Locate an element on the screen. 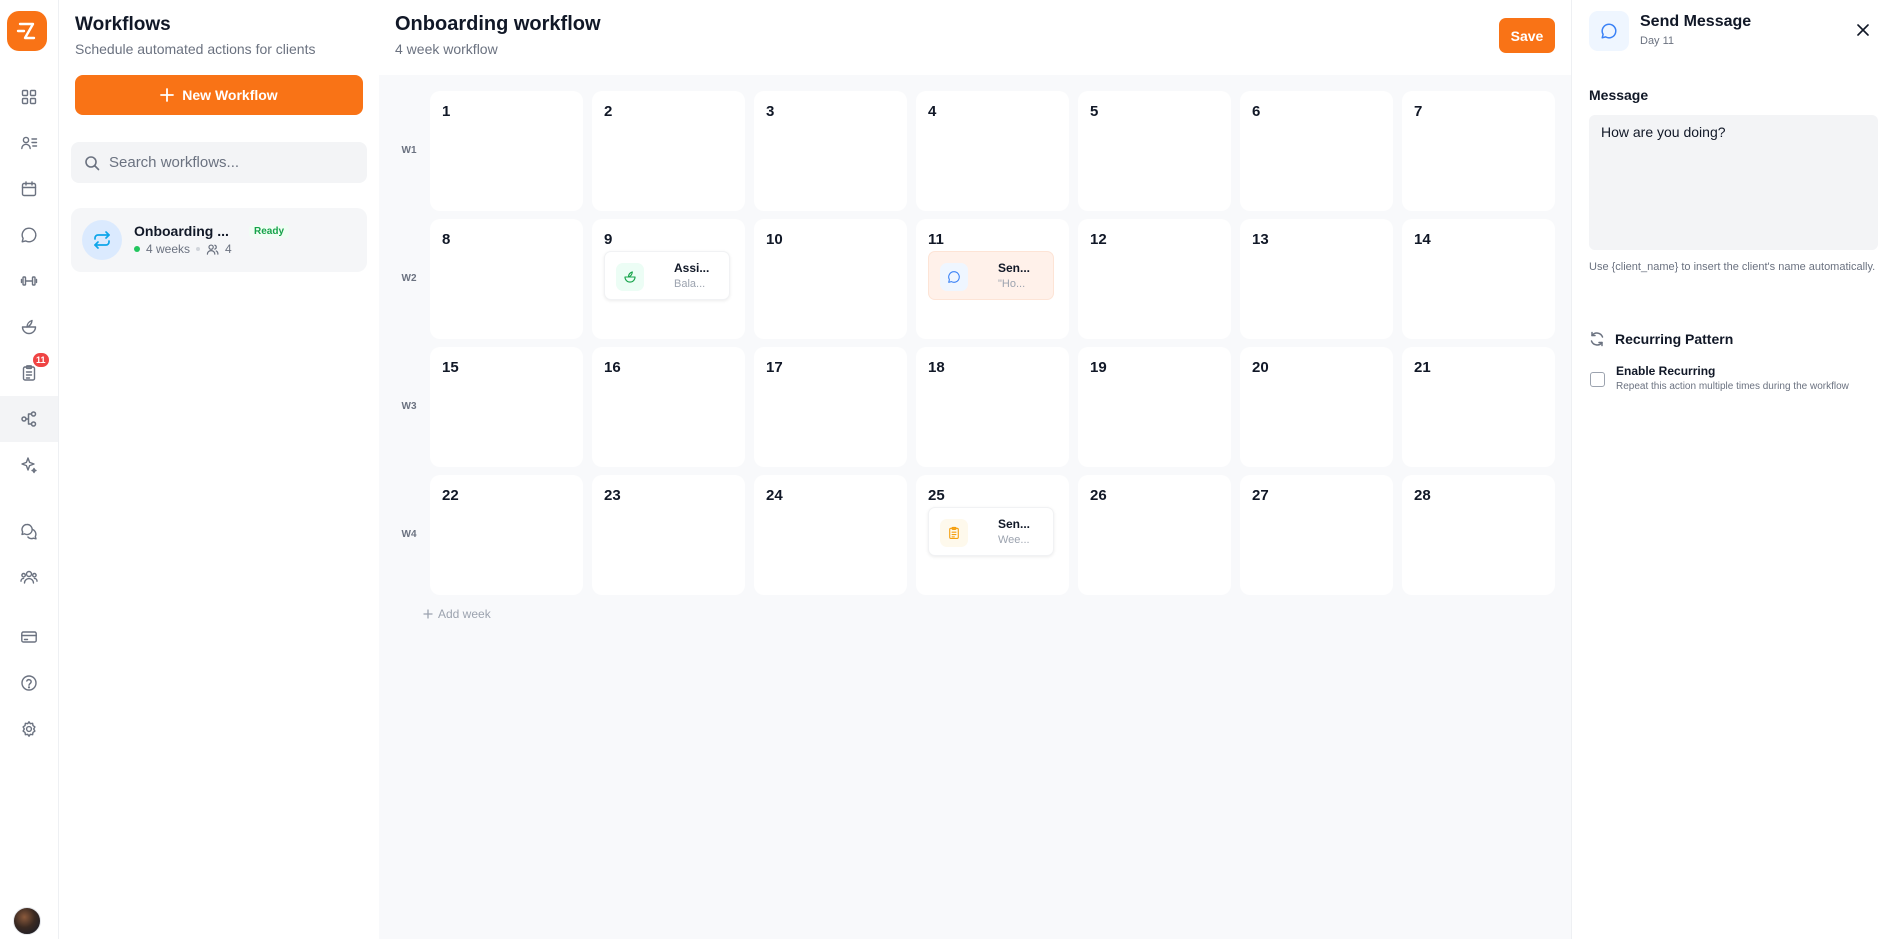 The width and height of the screenshot is (1903, 939). search-input is located at coordinates (229, 162).